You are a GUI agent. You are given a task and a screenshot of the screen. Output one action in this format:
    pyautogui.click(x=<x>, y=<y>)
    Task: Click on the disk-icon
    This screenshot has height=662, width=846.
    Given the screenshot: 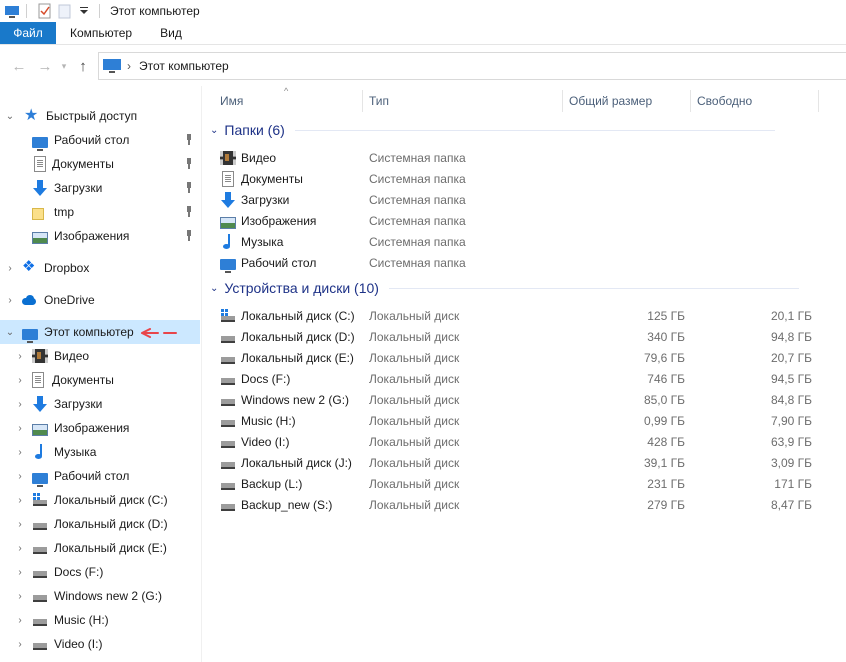 What is the action you would take?
    pyautogui.click(x=228, y=400)
    